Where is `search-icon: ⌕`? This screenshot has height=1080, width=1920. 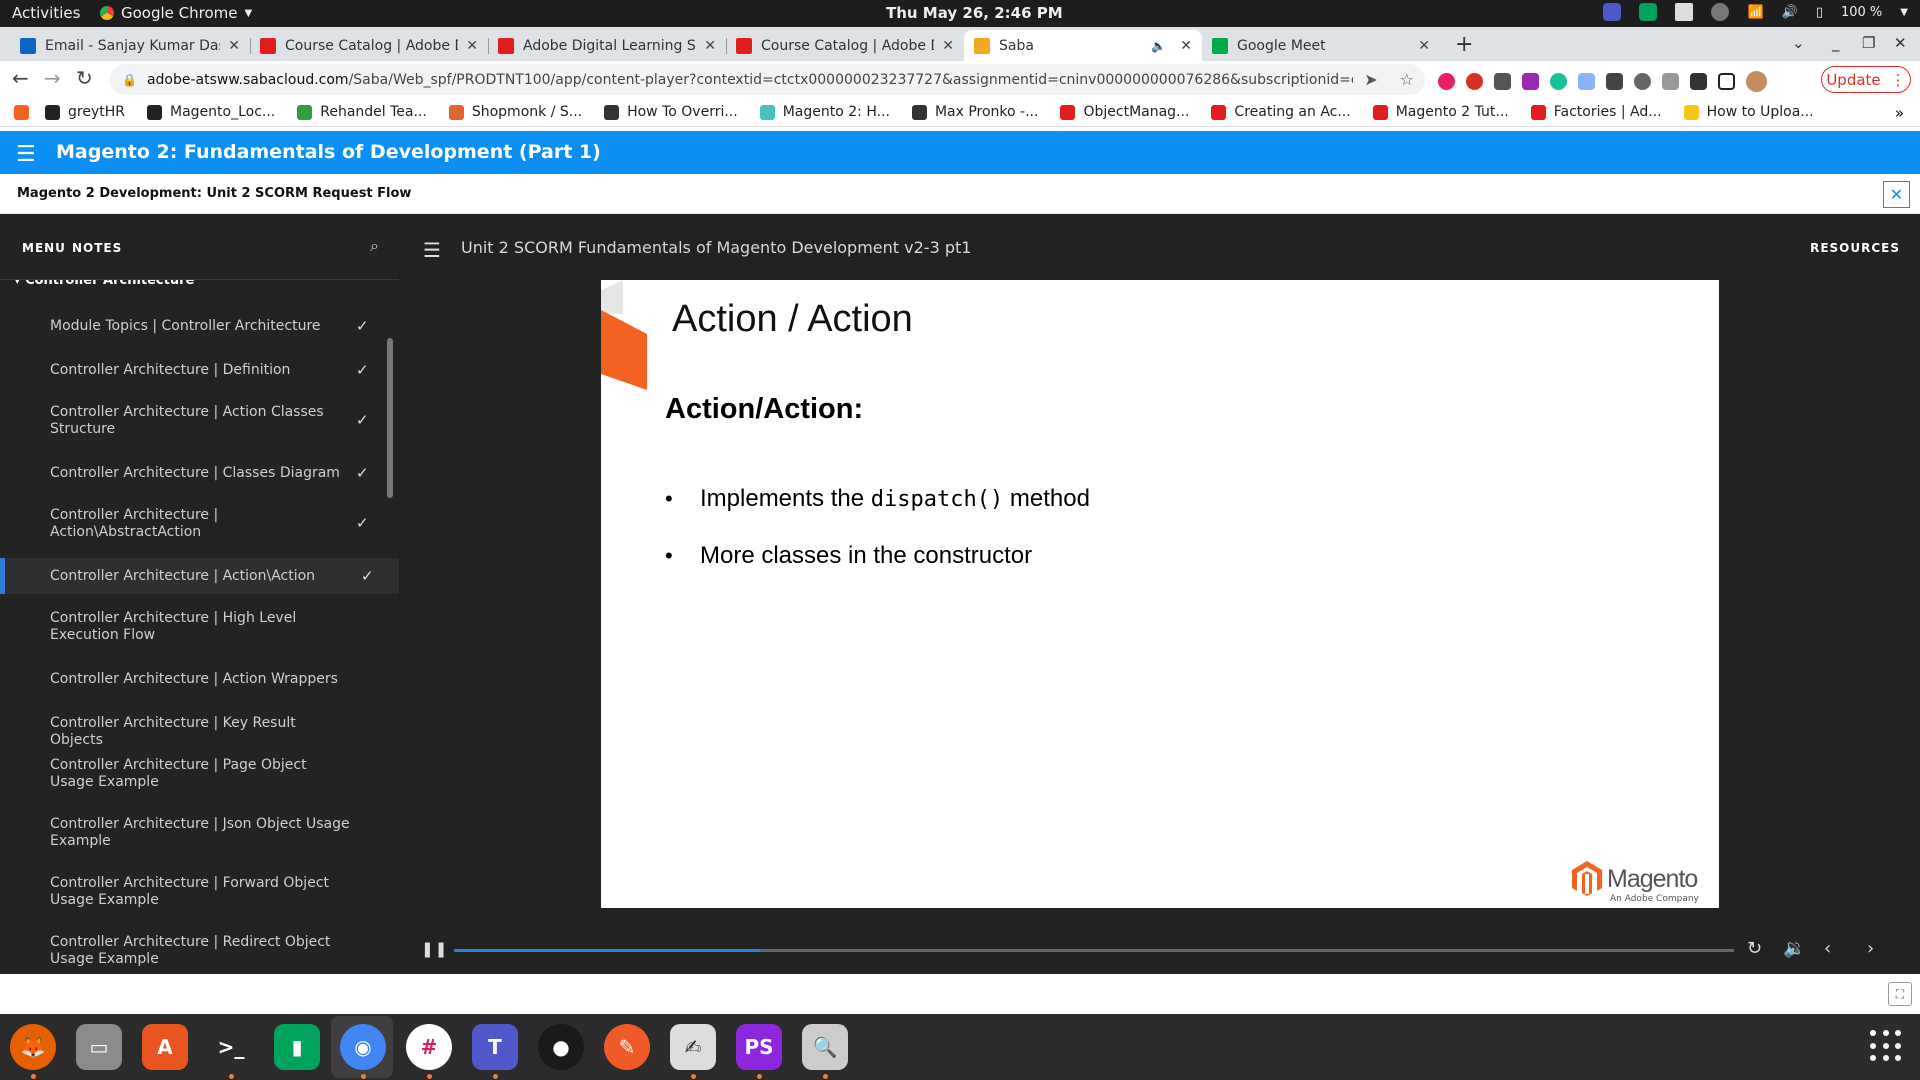 search-icon: ⌕ is located at coordinates (374, 246).